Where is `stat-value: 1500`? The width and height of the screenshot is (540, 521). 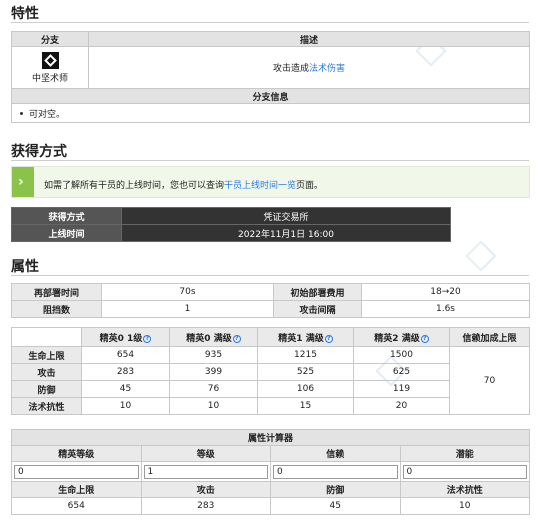 stat-value: 1500 is located at coordinates (401, 355).